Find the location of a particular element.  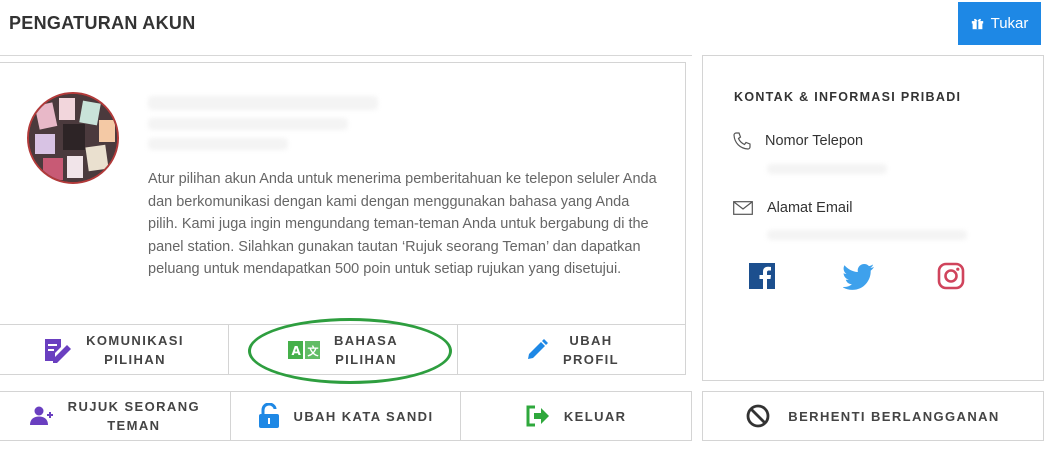

tukar-button: Tukar is located at coordinates (999, 23).